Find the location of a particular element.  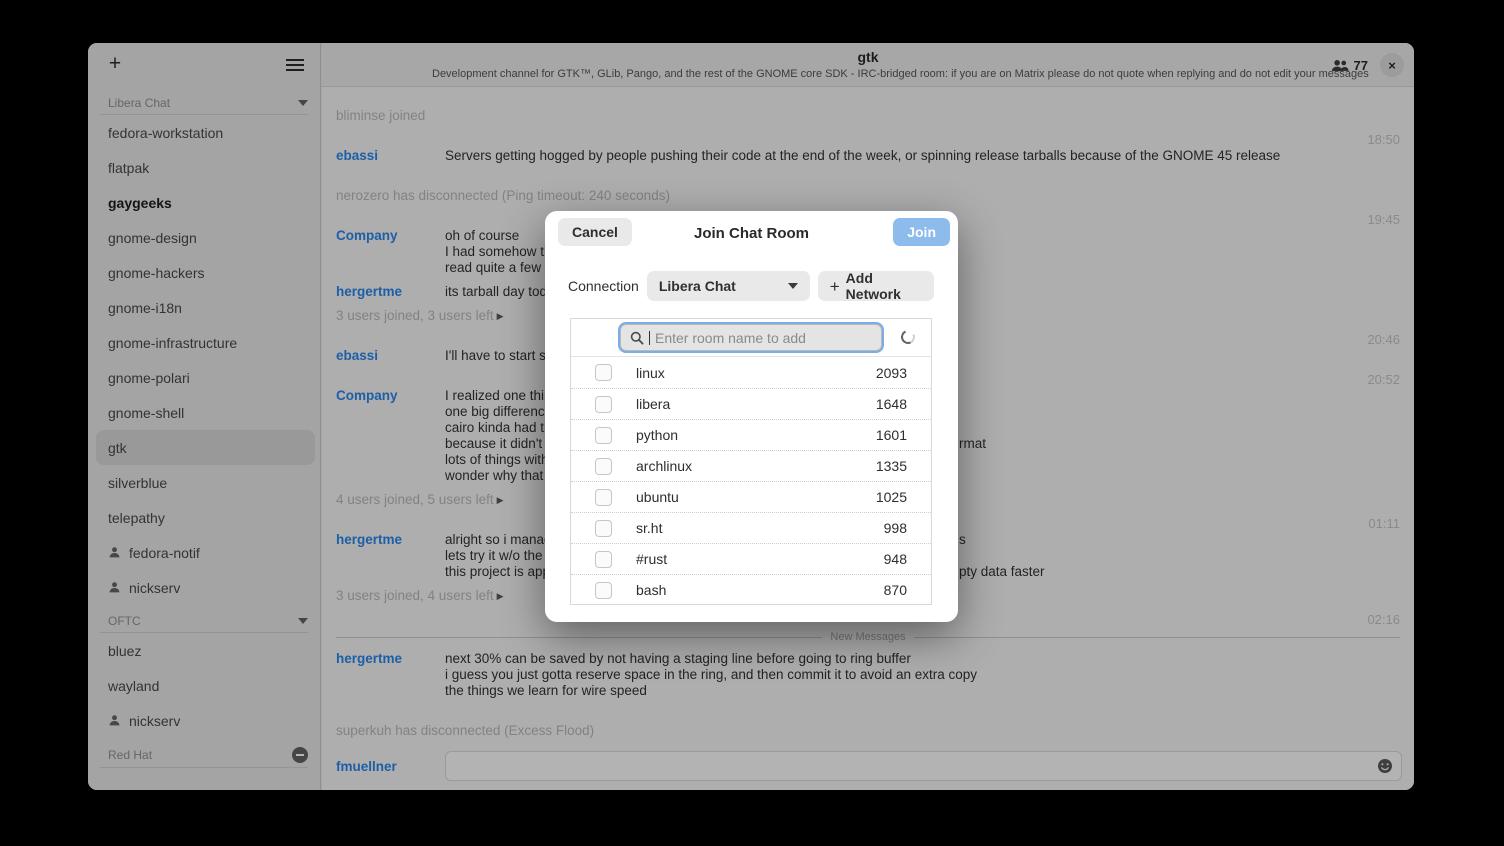

room-row-bash: bash 870 is located at coordinates (751, 589).